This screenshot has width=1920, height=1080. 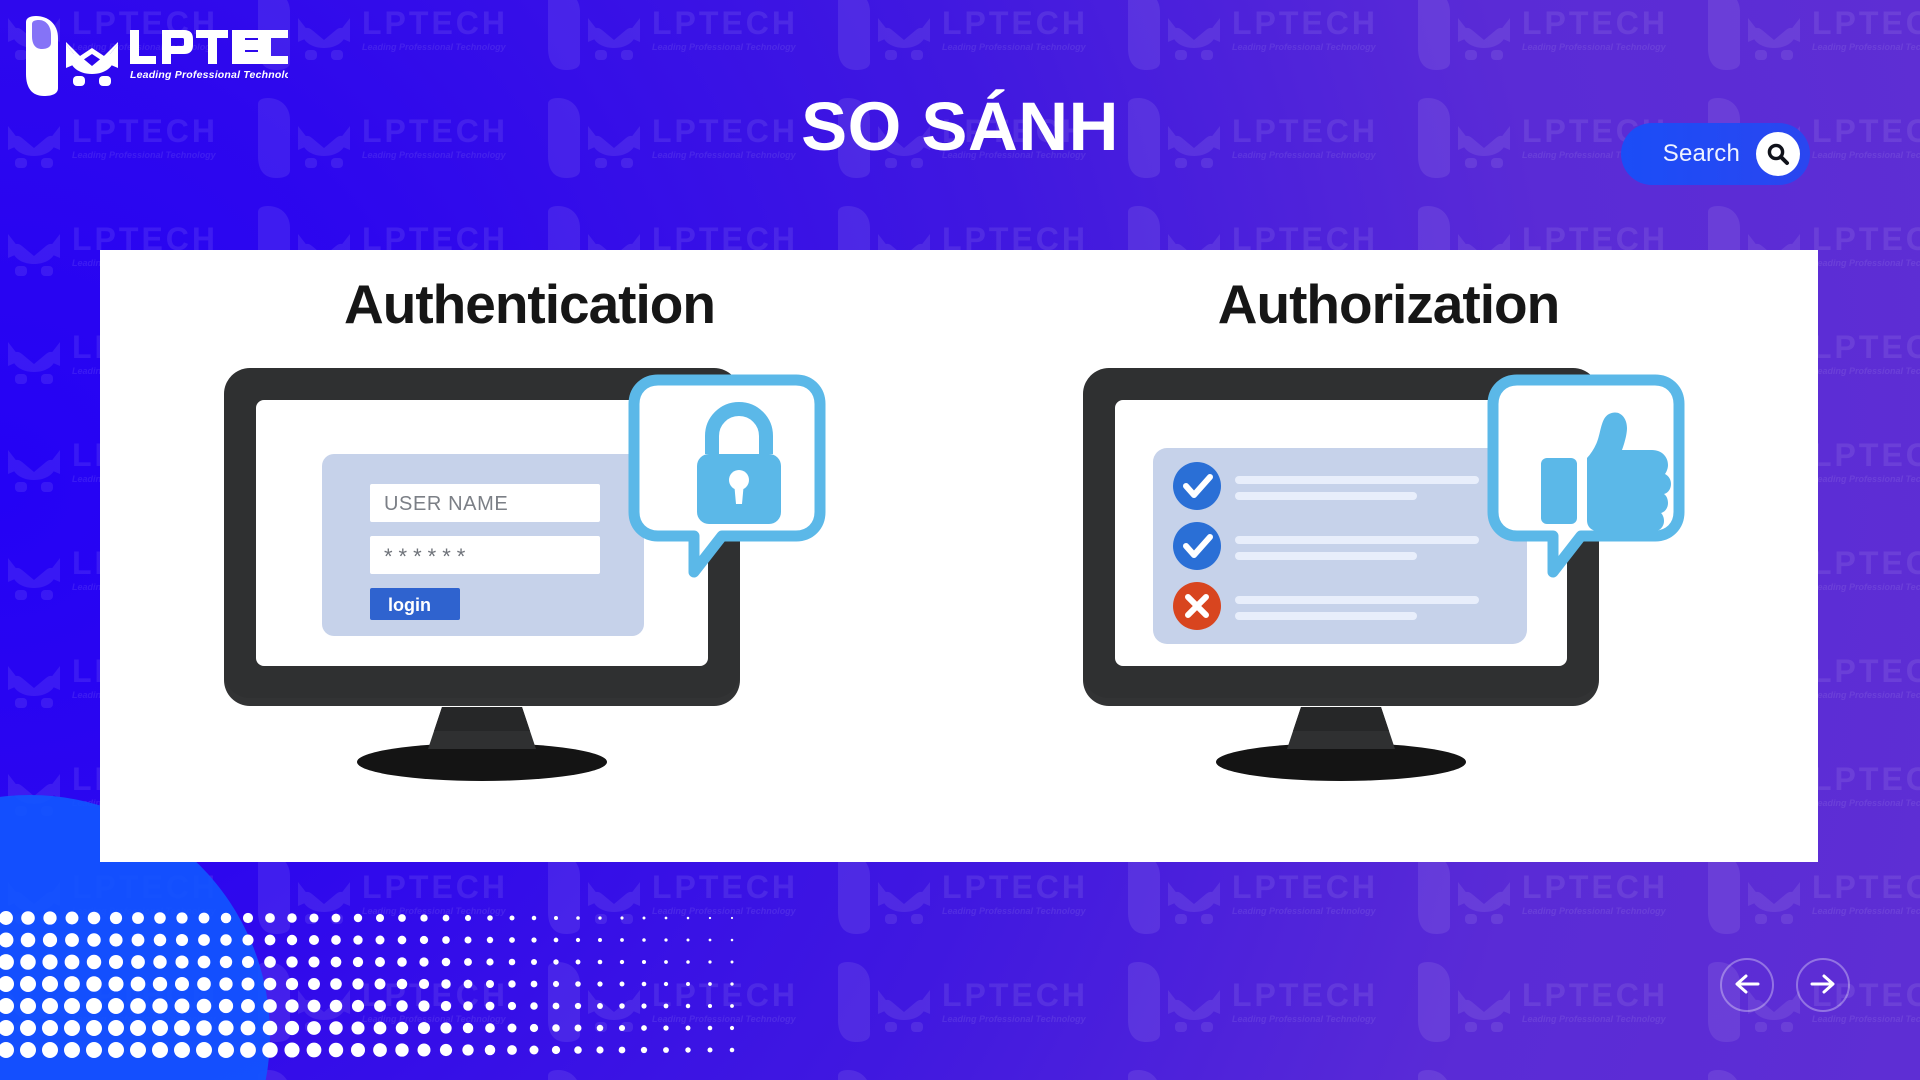 I want to click on search-button-label: Search, so click(x=1701, y=153).